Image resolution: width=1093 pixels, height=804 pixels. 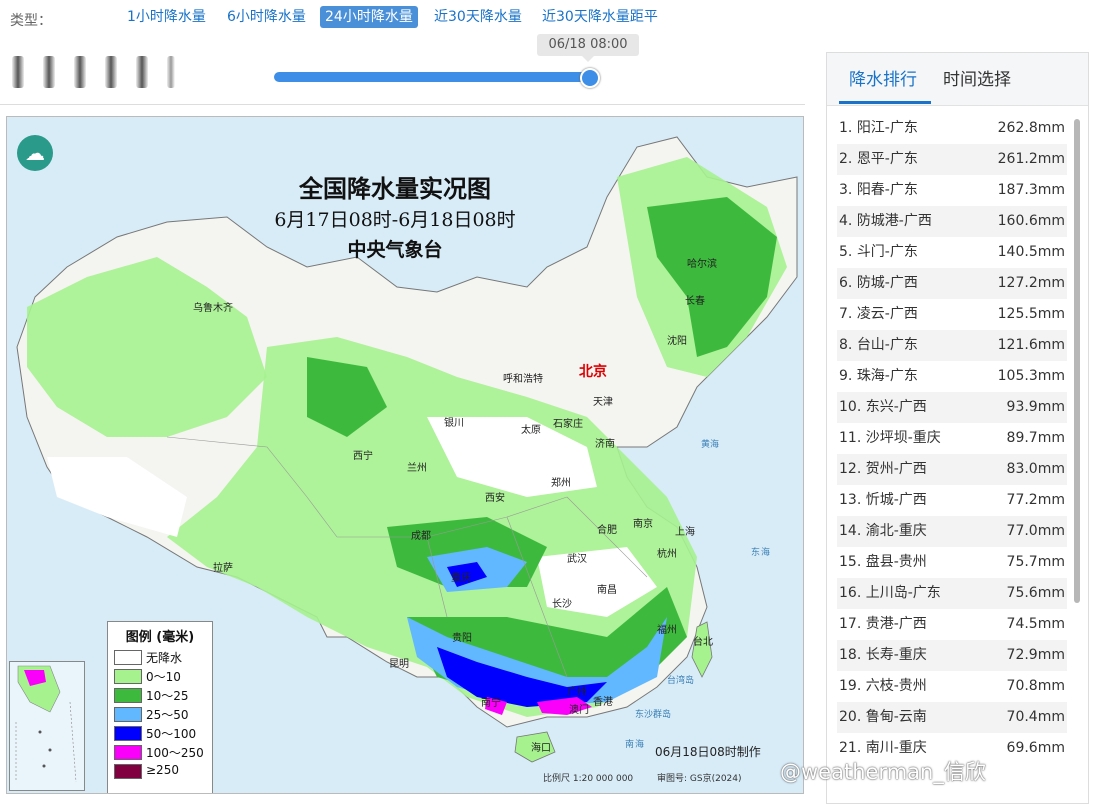 I want to click on city-label: 南昌, so click(x=607, y=590).